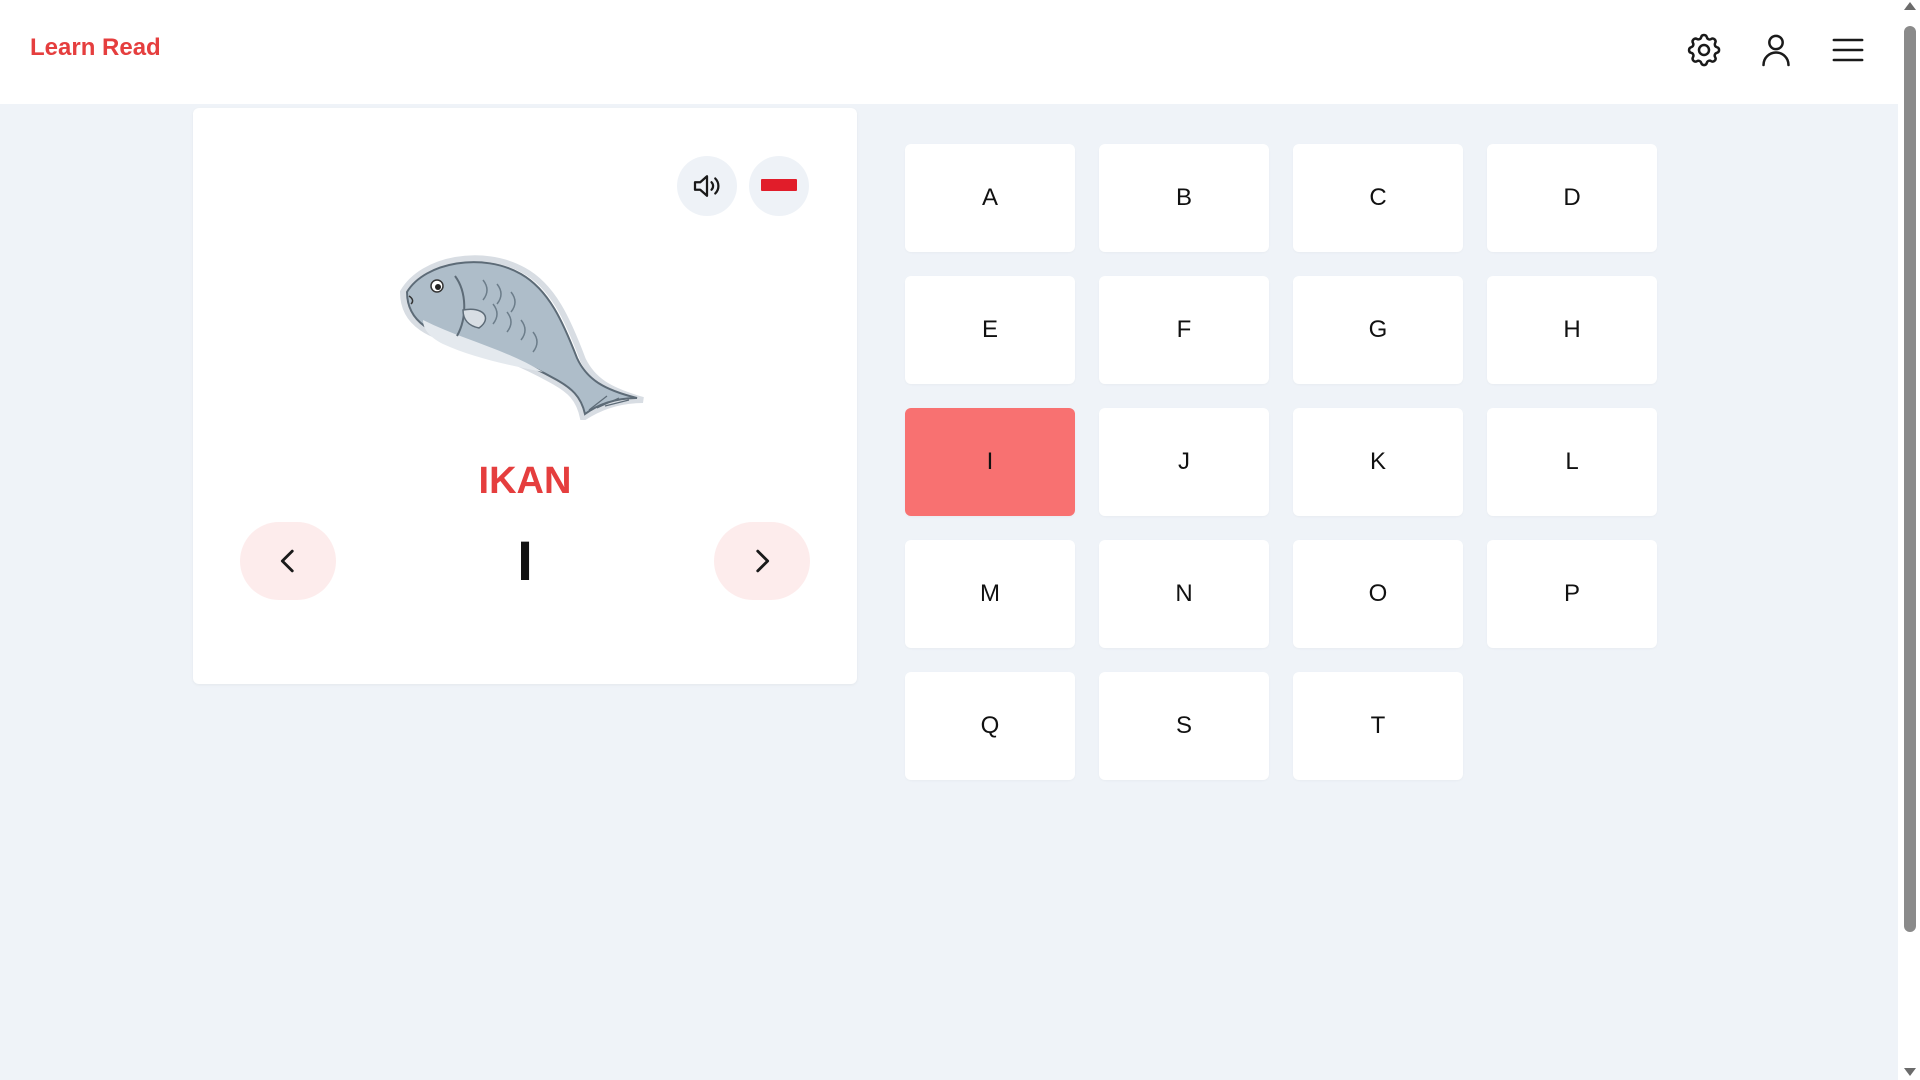 This screenshot has height=1080, width=1920. Describe the element at coordinates (1378, 726) in the screenshot. I see `letter-tile-t: T` at that location.